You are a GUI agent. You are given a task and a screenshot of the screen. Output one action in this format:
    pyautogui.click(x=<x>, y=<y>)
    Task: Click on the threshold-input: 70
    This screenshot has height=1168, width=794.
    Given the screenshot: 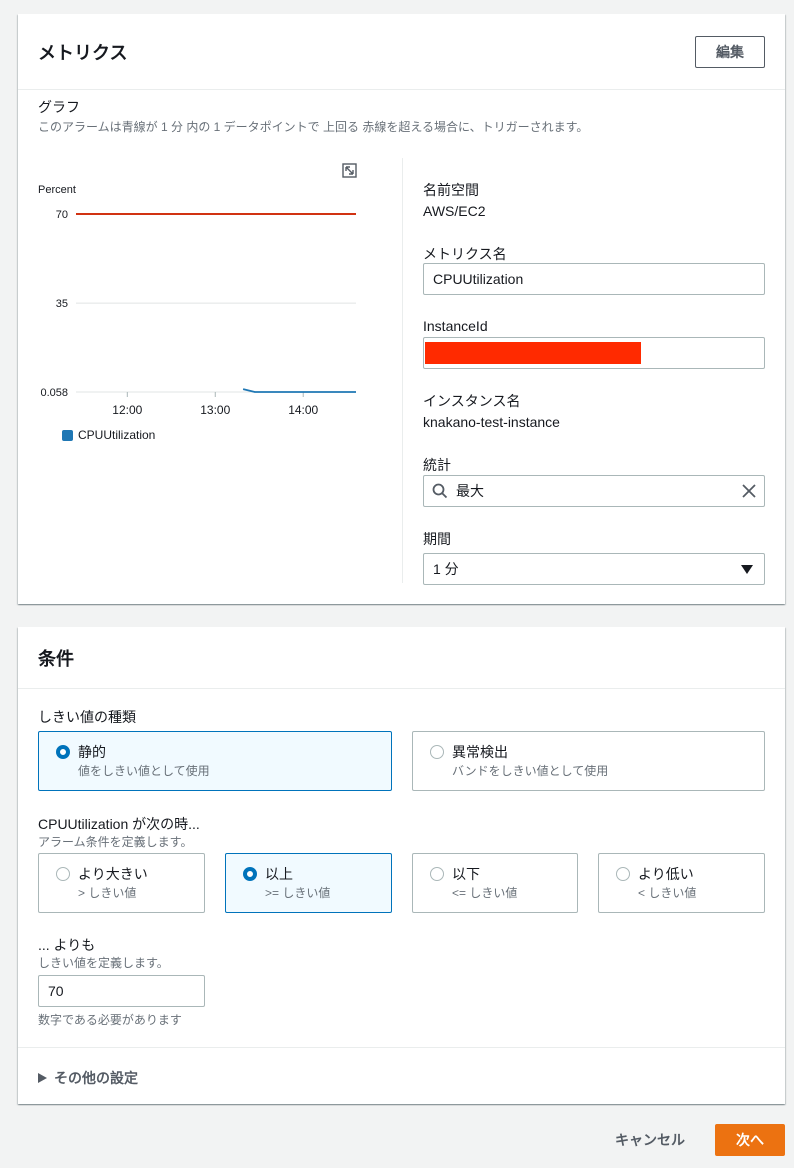 What is the action you would take?
    pyautogui.click(x=121, y=991)
    